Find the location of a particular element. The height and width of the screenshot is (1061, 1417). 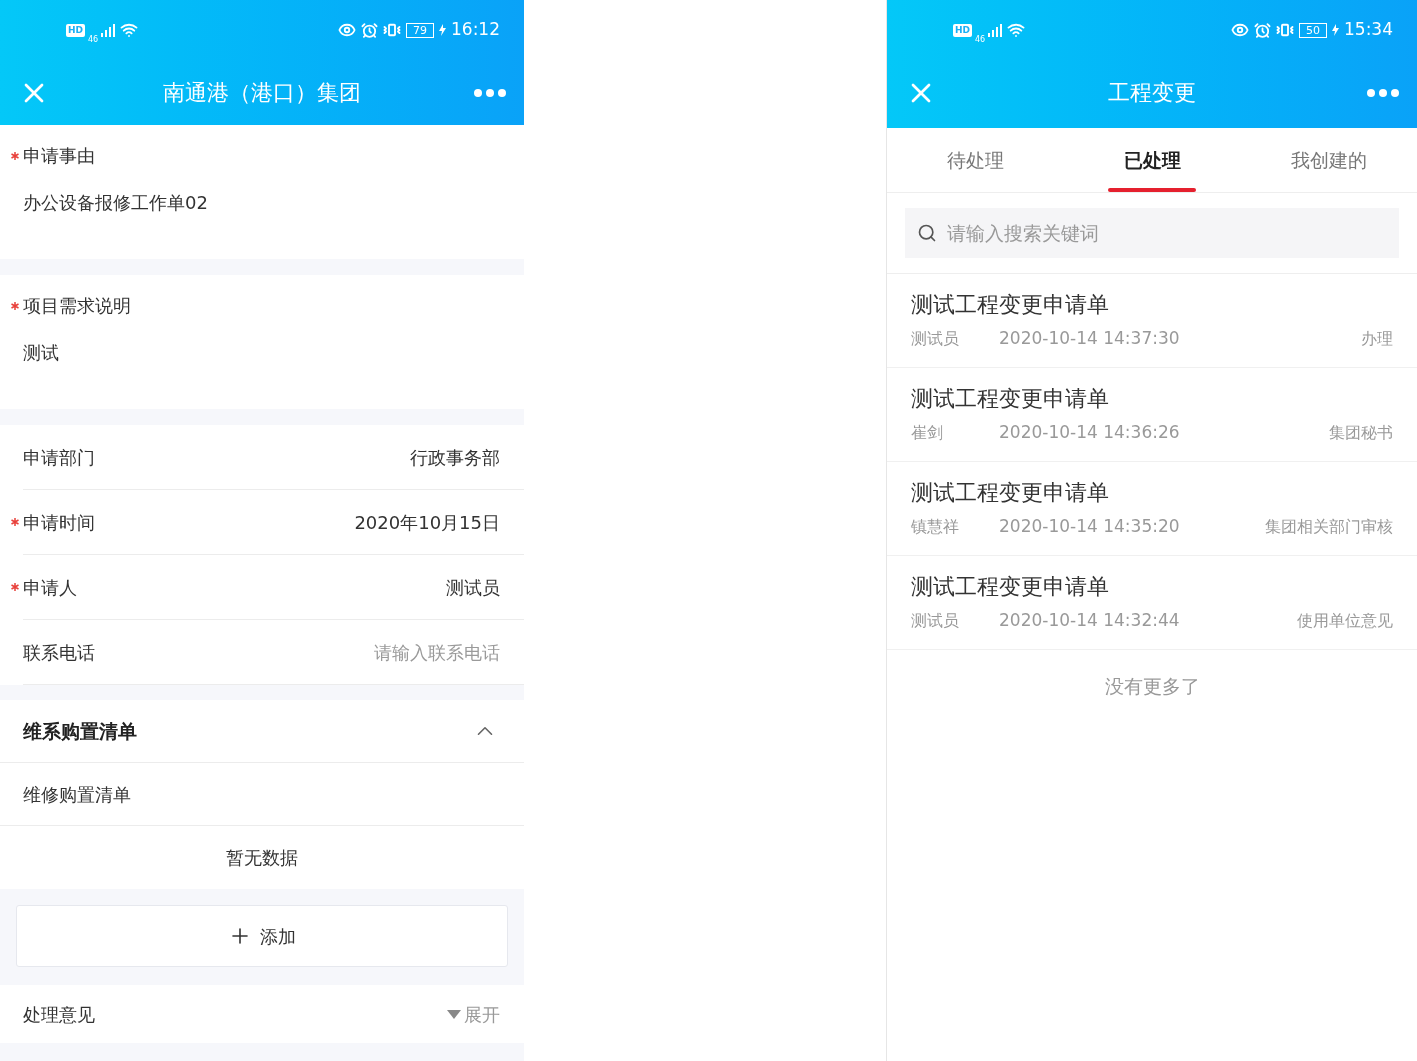

item-status: 使用单位意见 is located at coordinates (1345, 620).